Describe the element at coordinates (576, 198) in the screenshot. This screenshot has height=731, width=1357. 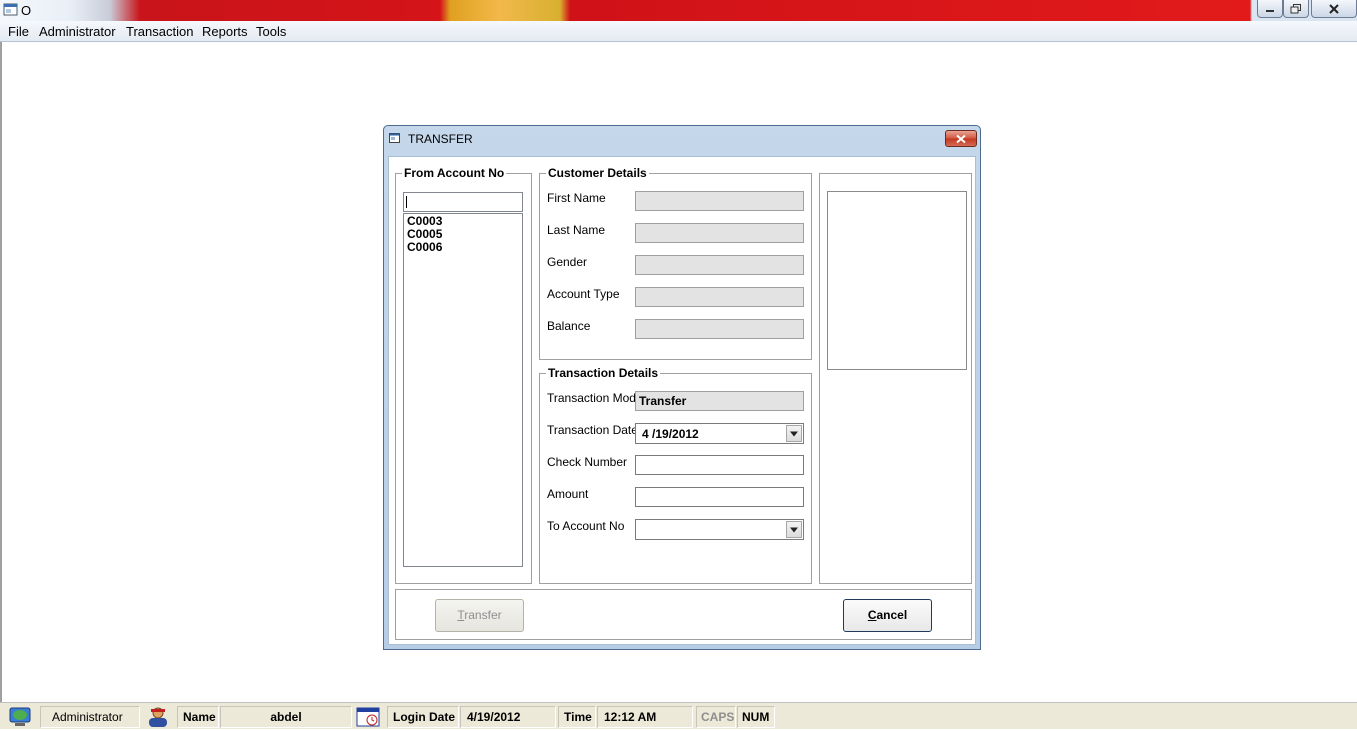
I see `first-name-label: First Name` at that location.